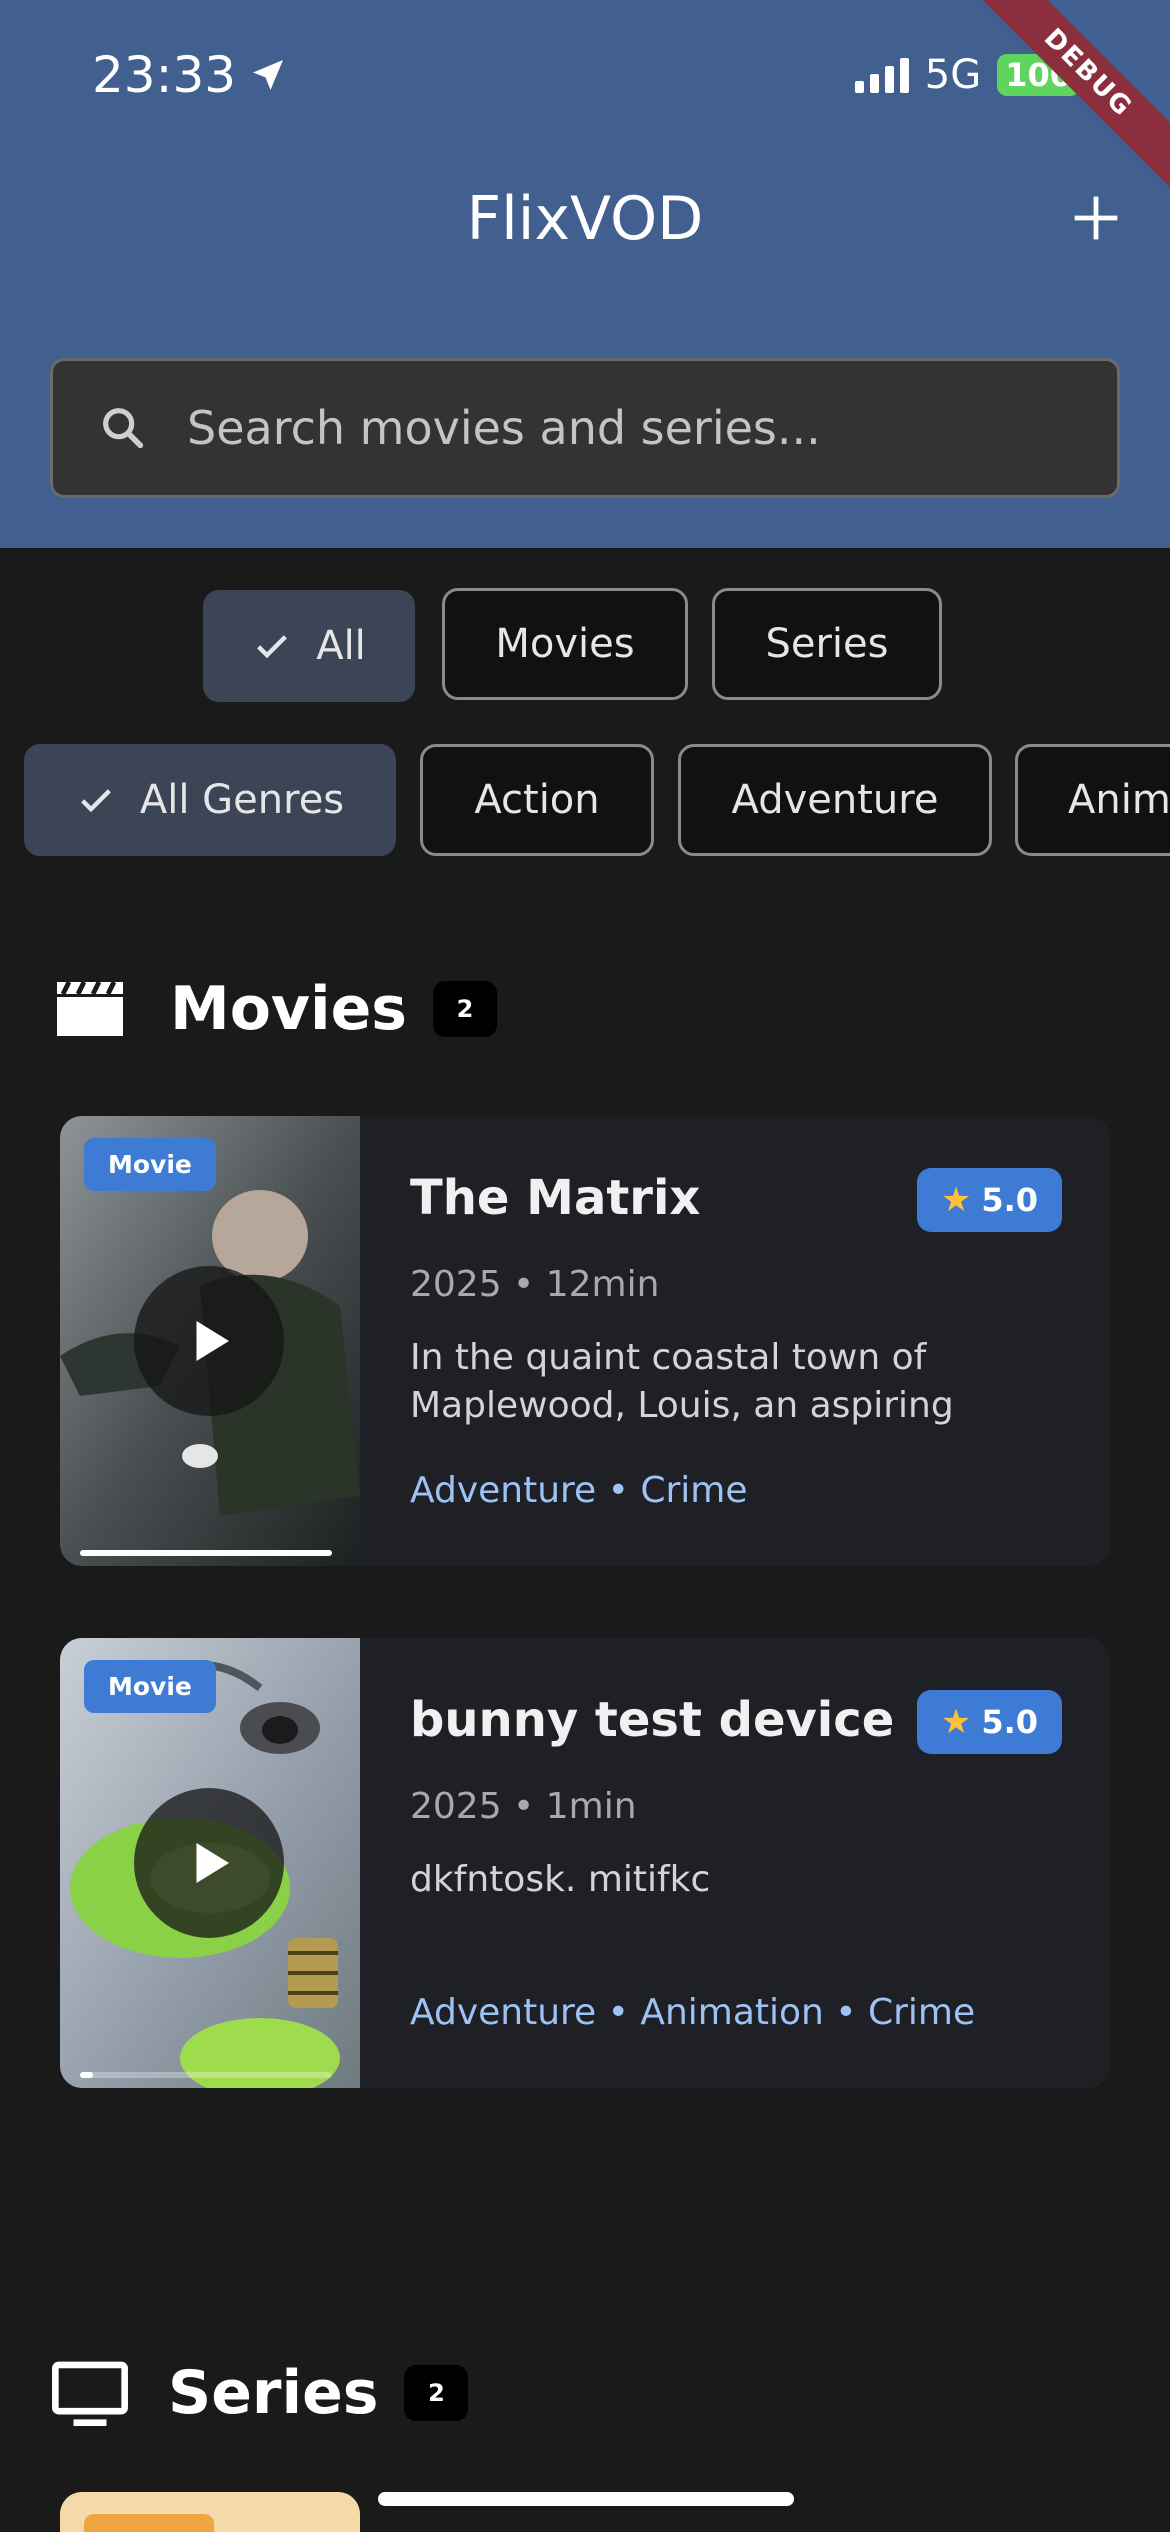 This screenshot has width=1170, height=2532. I want to click on genre-chip-animation: Anim, so click(1092, 800).